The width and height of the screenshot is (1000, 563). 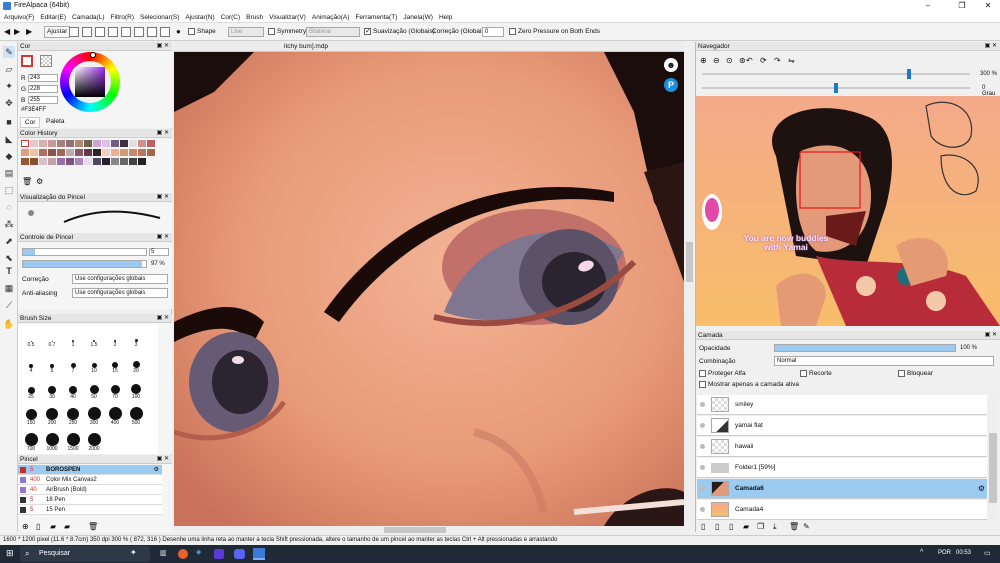 I want to click on select-pen-icon: ⬈, so click(x=9, y=241).